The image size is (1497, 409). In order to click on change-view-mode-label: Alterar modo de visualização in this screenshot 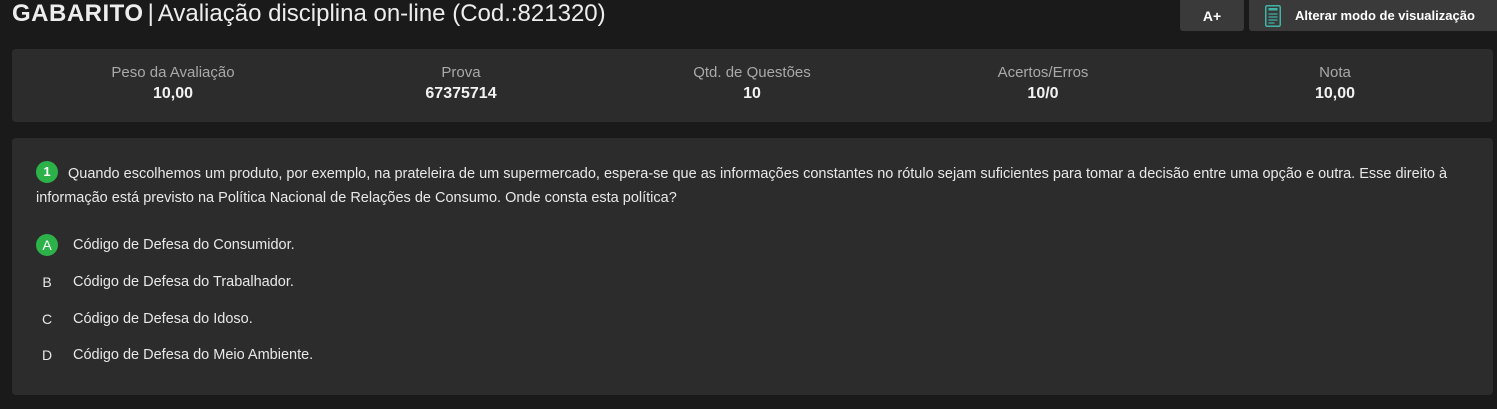, I will do `click(1385, 15)`.